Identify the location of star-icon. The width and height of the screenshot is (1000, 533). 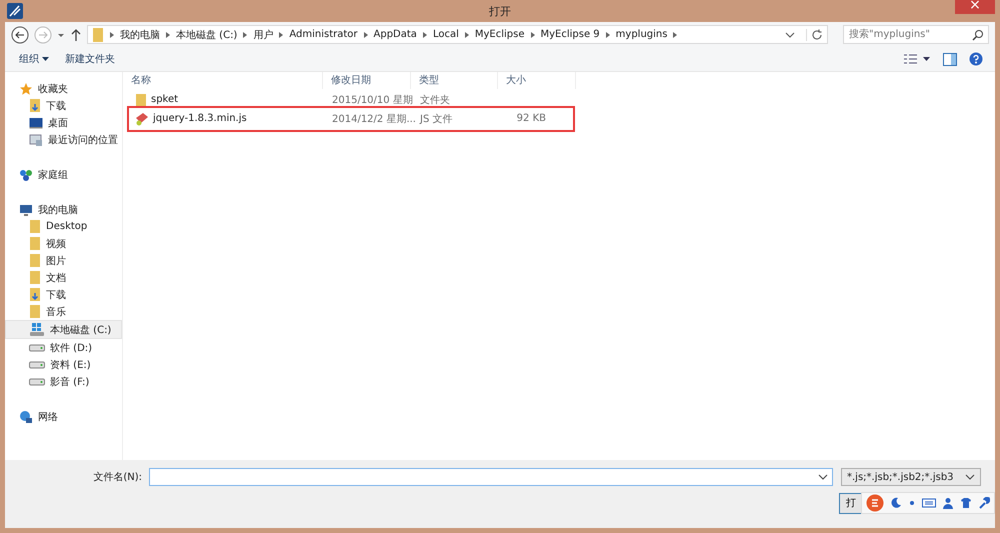
(26, 89).